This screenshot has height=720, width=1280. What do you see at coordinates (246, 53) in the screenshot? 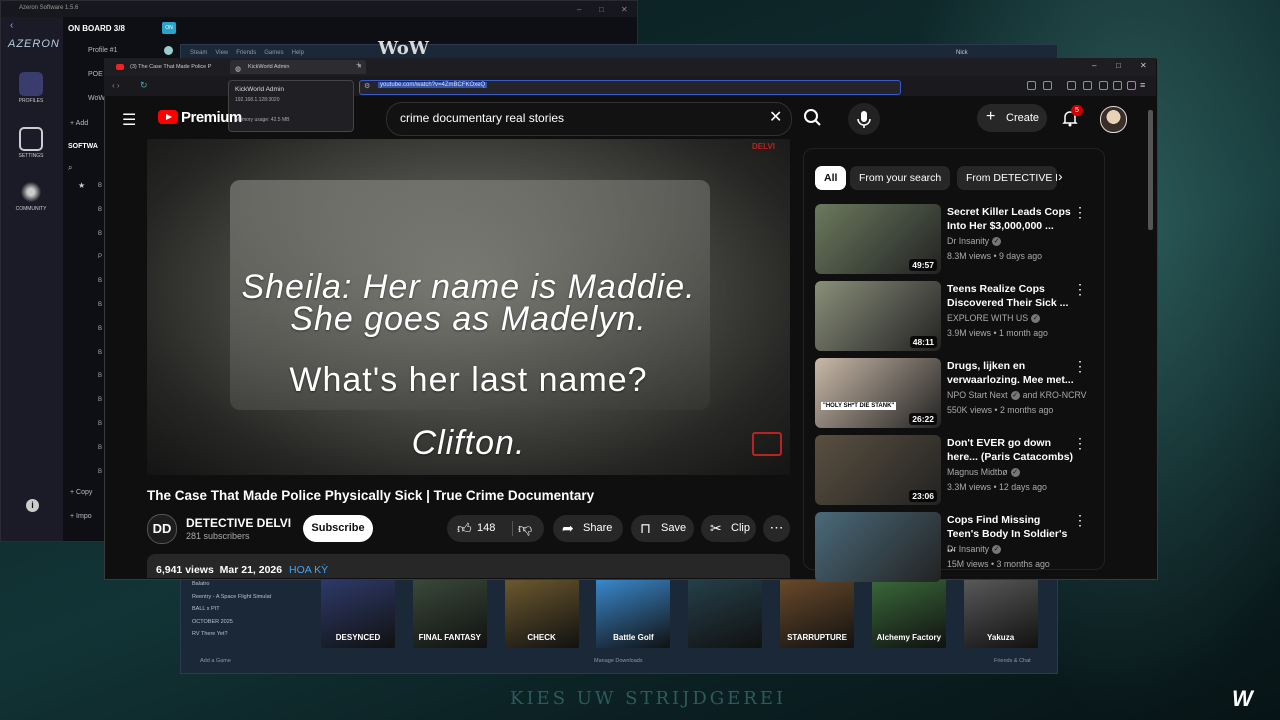
I see `menu-friends: Friends` at bounding box center [246, 53].